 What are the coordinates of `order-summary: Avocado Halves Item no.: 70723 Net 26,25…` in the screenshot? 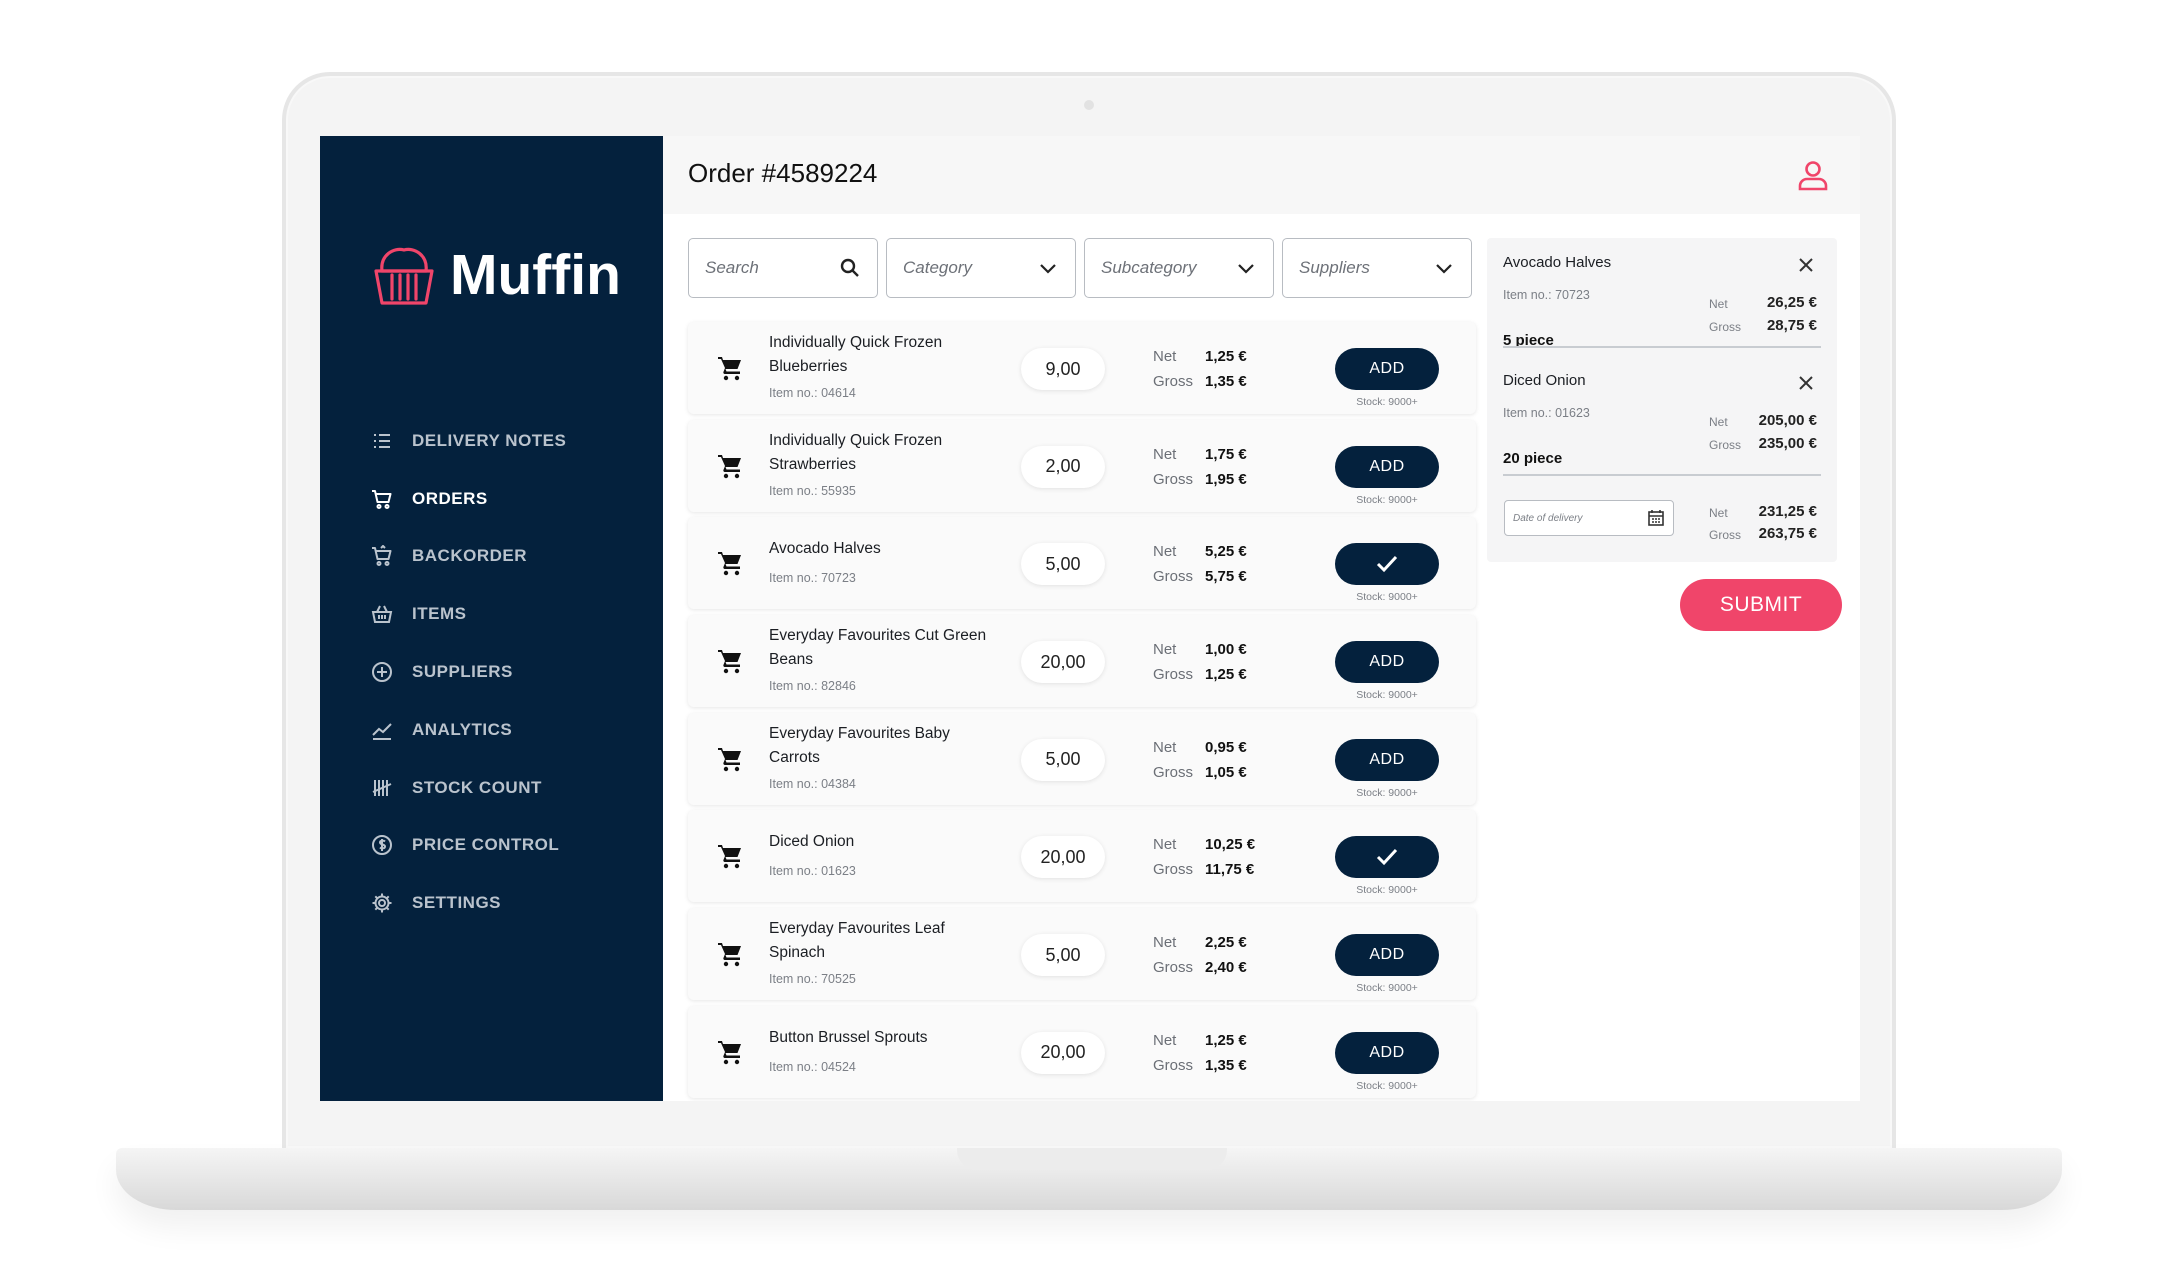 It's located at (1662, 400).